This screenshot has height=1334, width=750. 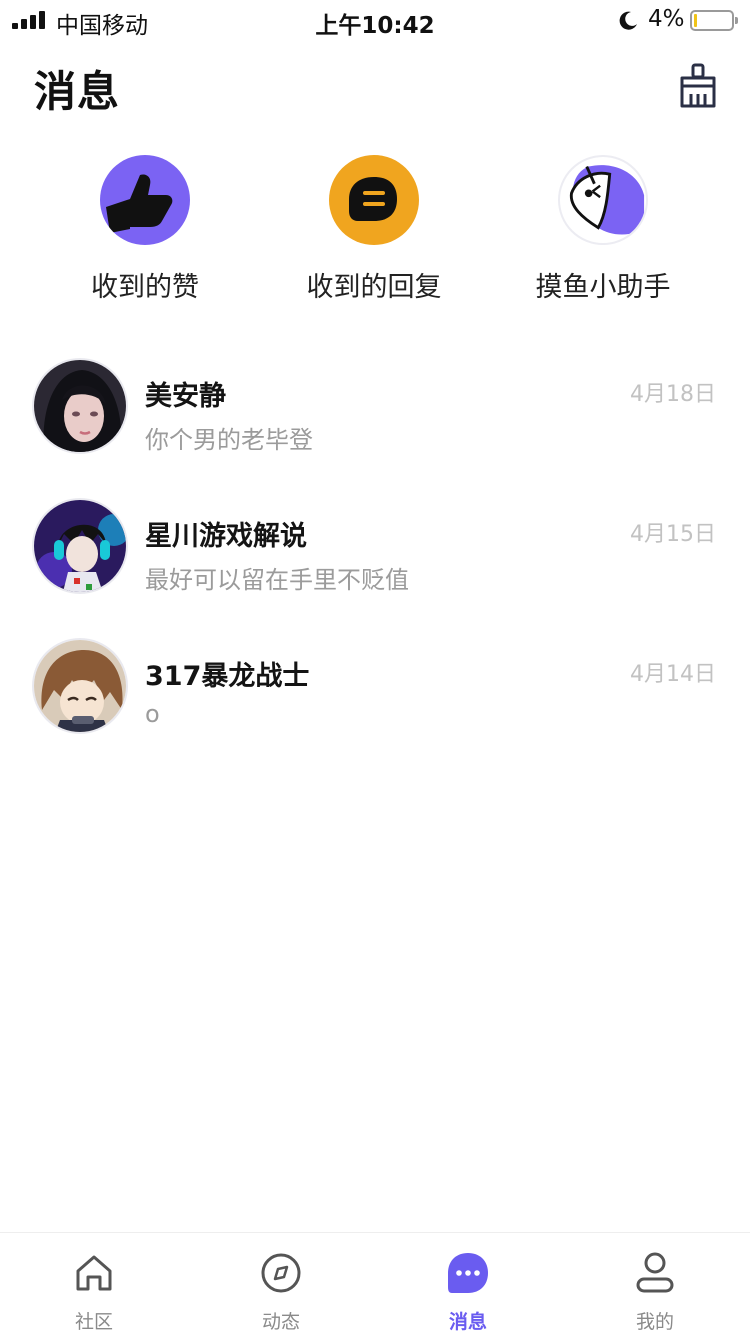 I want to click on received-likes-entry: 收到的赞, so click(x=145, y=229).